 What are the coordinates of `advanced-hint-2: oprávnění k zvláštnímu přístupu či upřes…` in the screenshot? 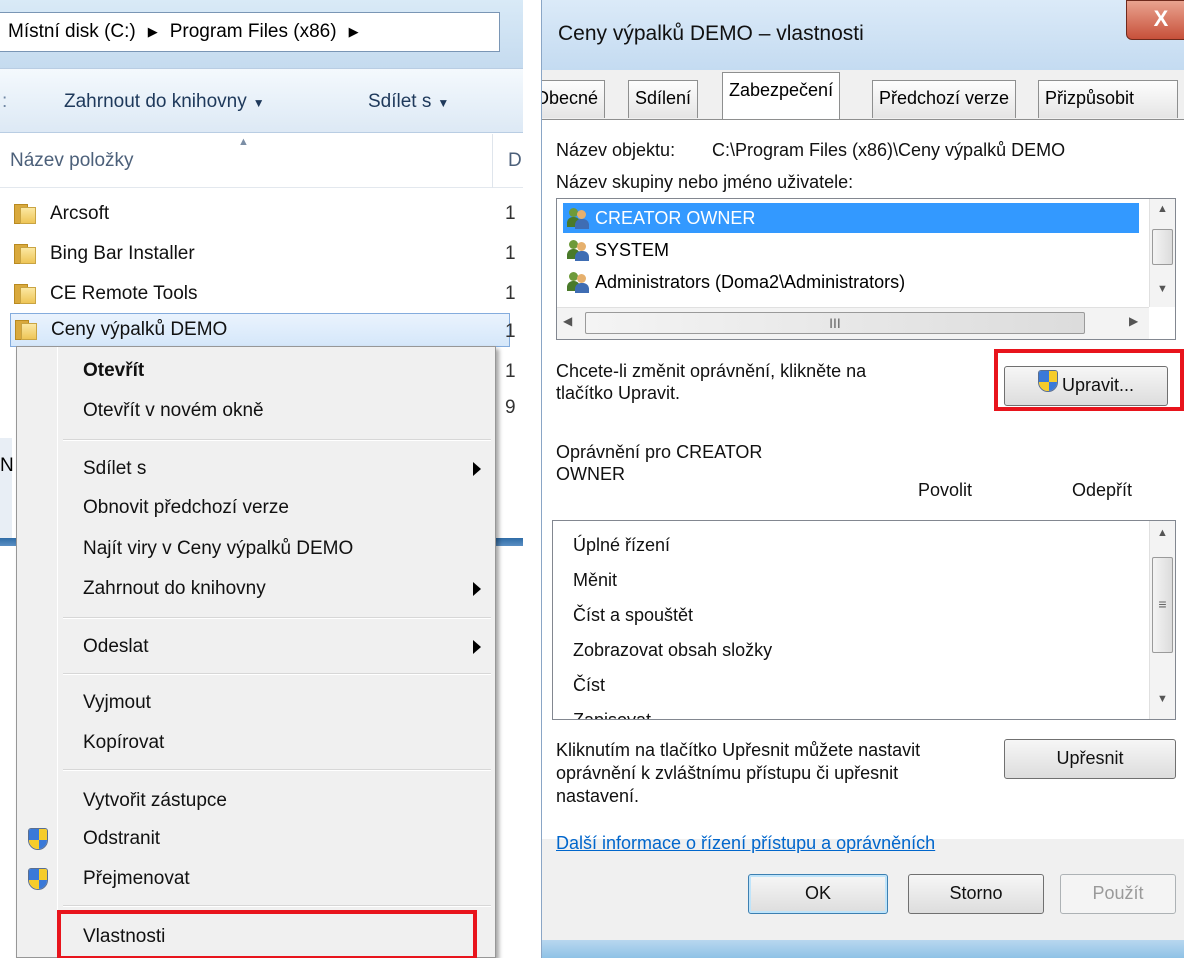 It's located at (727, 773).